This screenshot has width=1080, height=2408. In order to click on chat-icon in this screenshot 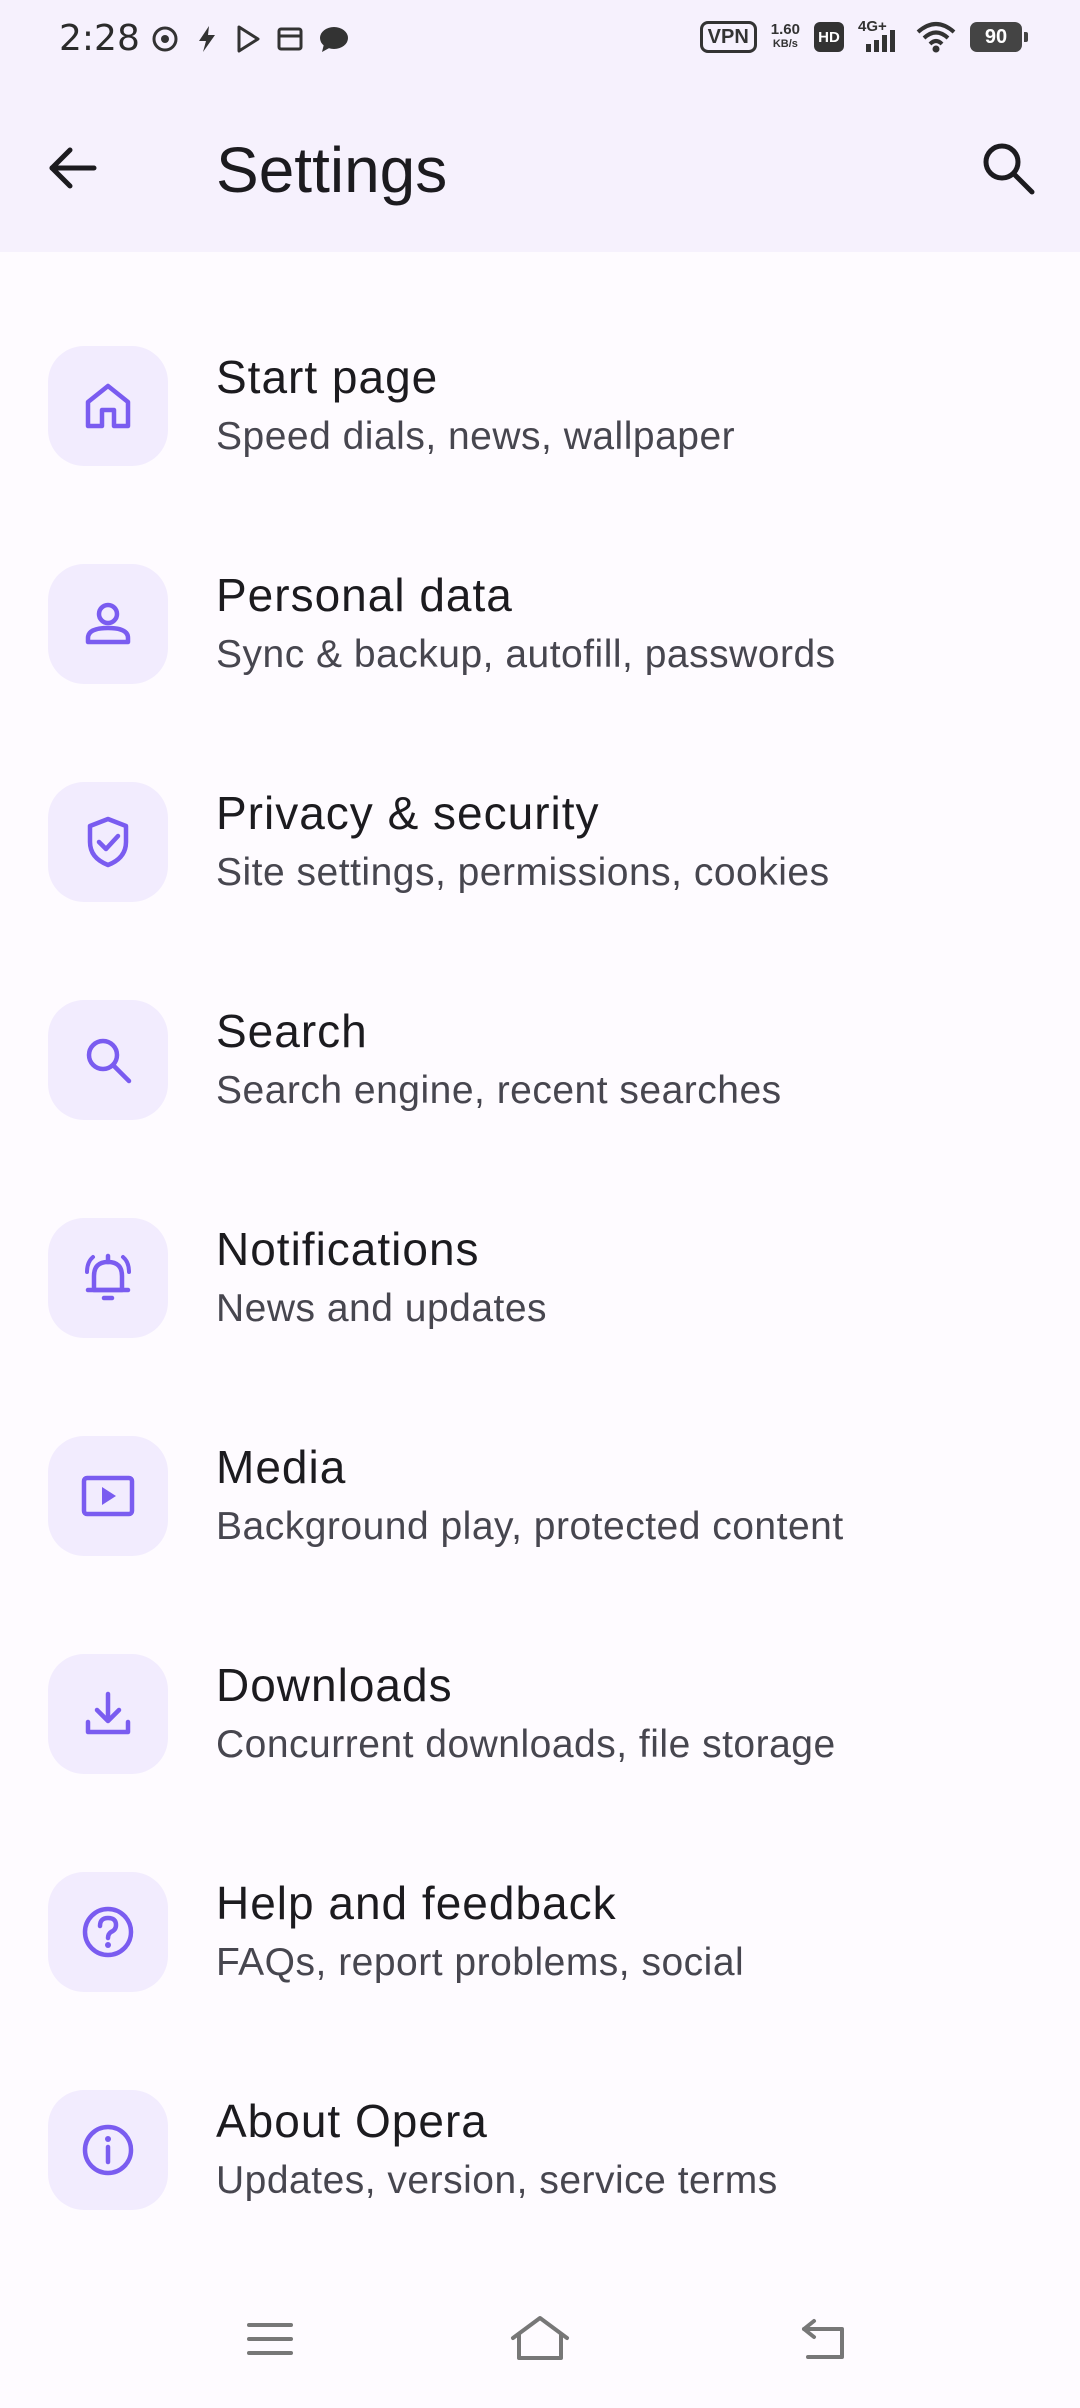, I will do `click(334, 39)`.